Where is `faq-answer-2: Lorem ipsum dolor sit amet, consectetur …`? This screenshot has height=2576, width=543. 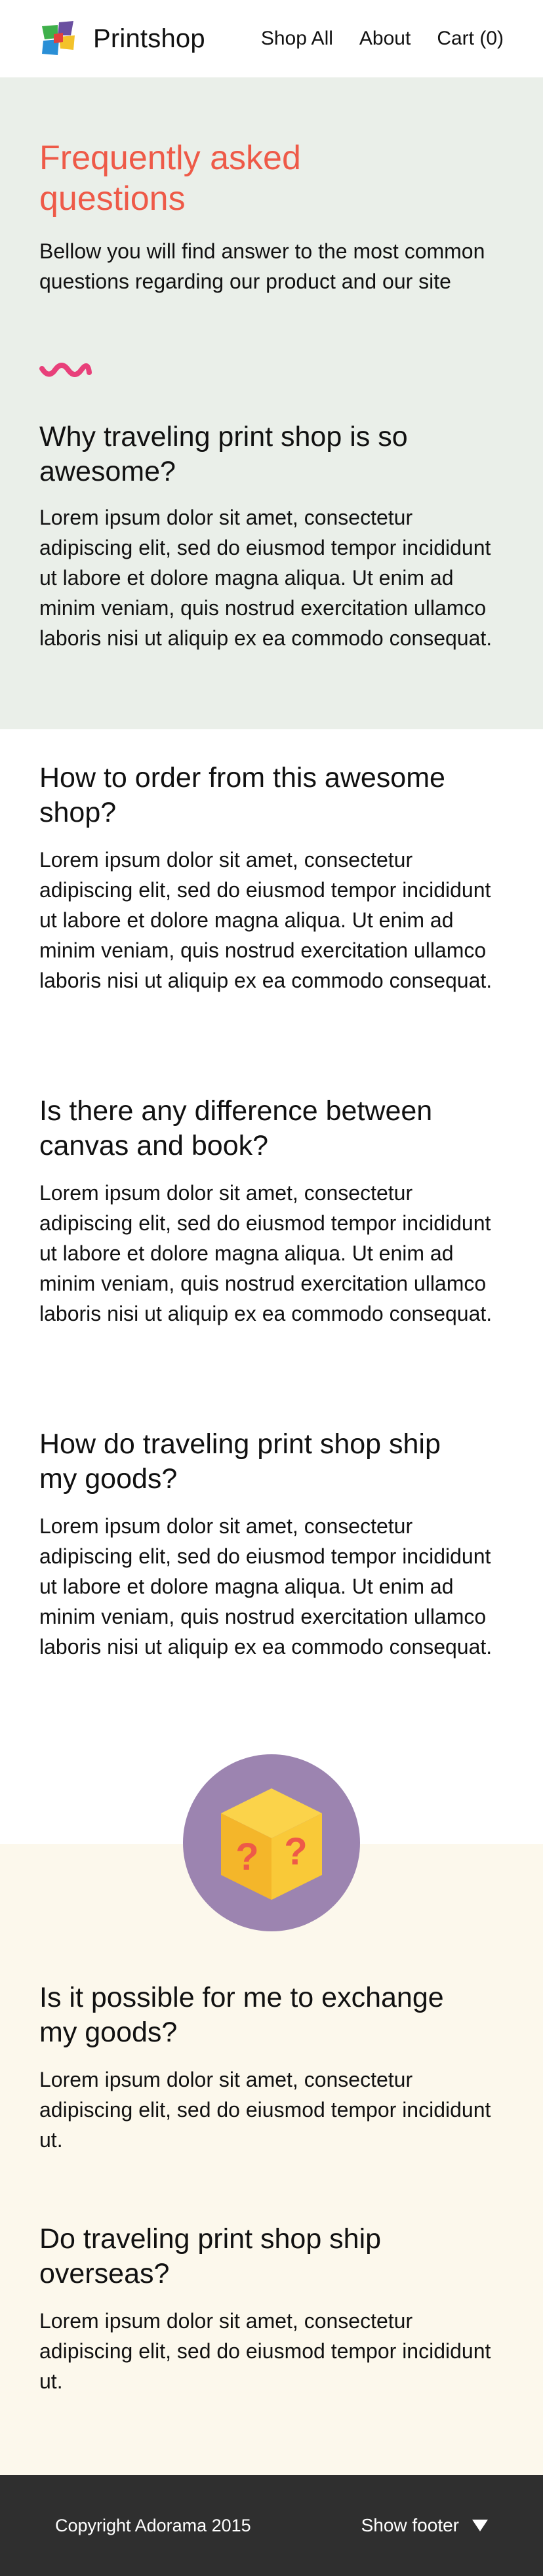
faq-answer-2: Lorem ipsum dolor sit amet, consectetur … is located at coordinates (266, 920).